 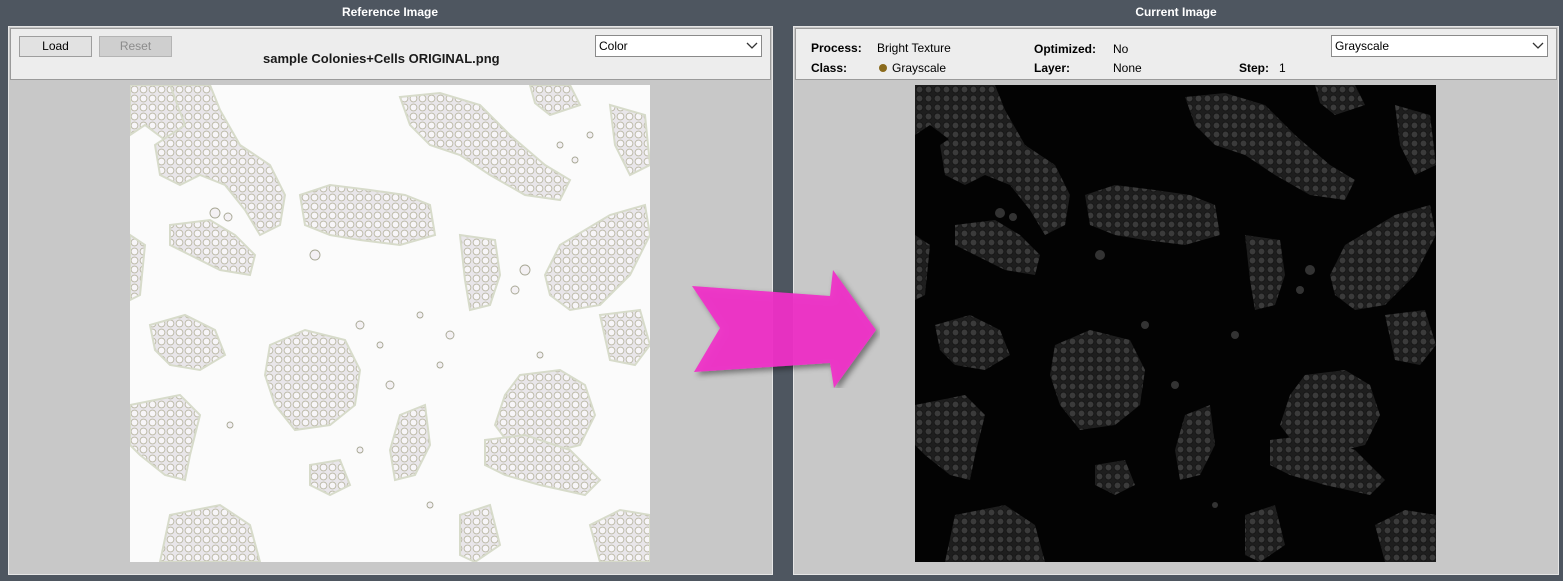 I want to click on reset-button: Reset, so click(x=135, y=46).